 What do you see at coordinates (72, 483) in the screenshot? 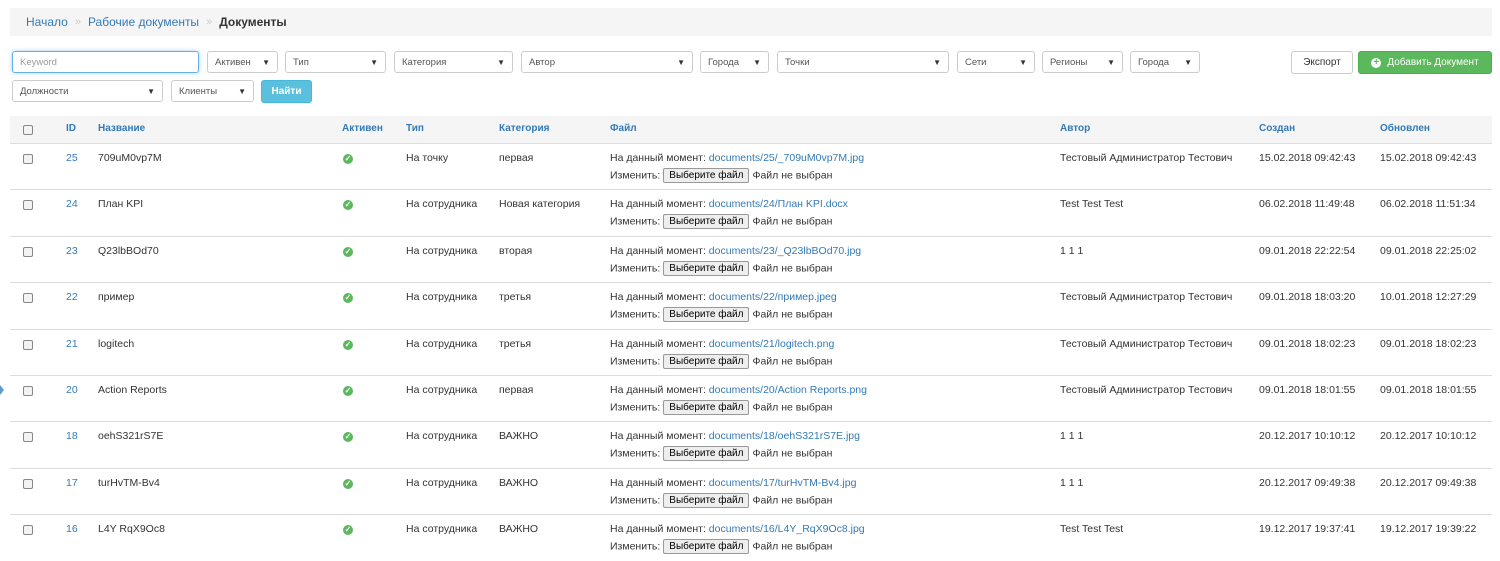
I see `row-id-link: 17` at bounding box center [72, 483].